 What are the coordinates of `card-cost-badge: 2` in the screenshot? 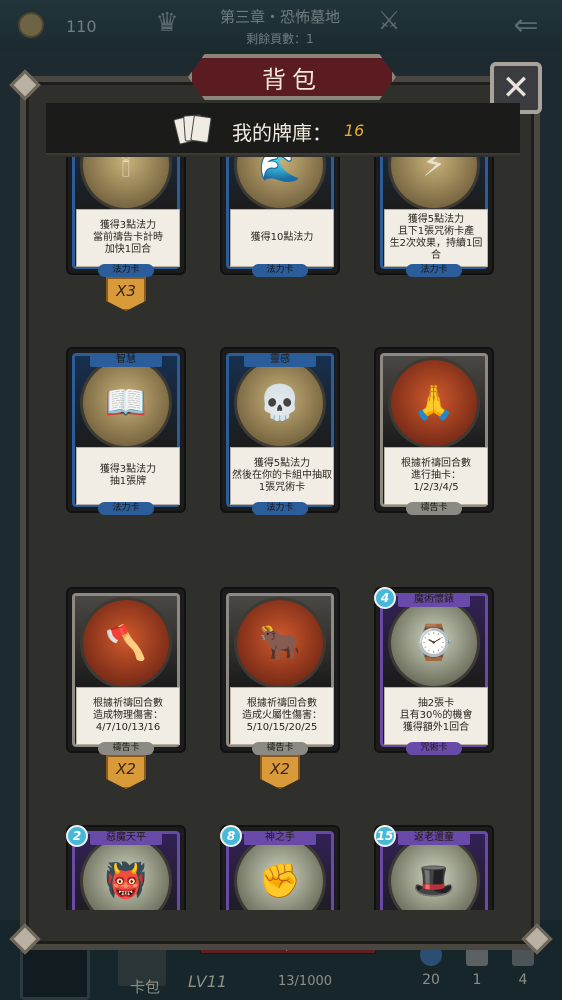 It's located at (77, 836).